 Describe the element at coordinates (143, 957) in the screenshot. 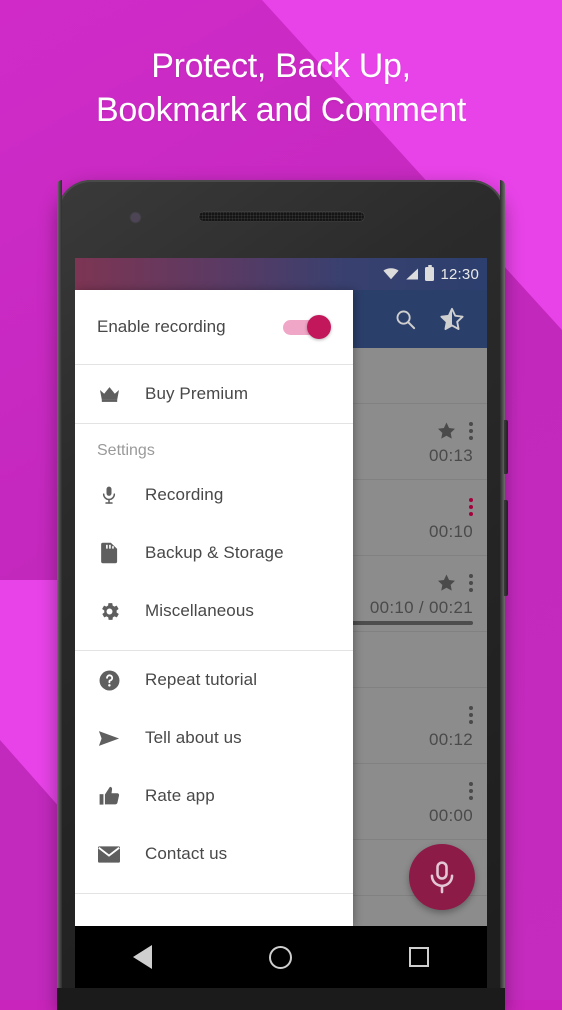

I see `back-button` at that location.